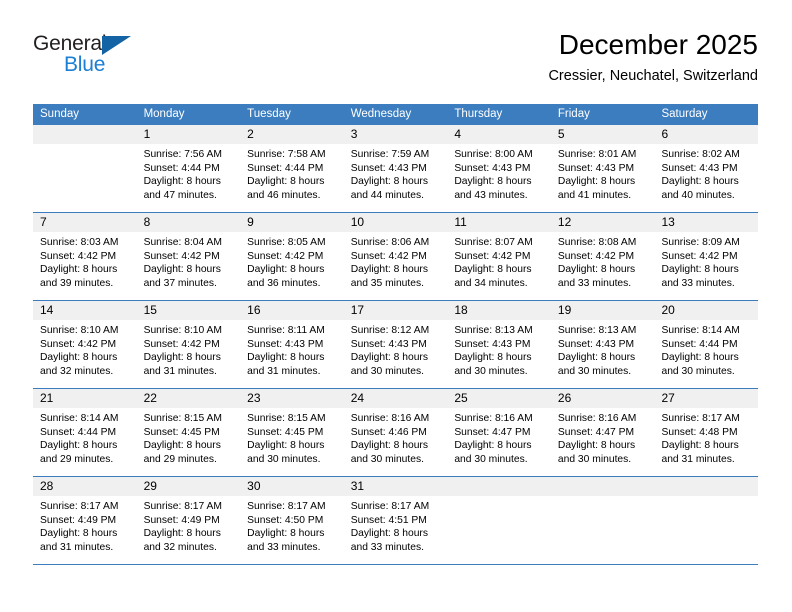 The height and width of the screenshot is (612, 792). I want to click on day-detail-line: Sunrise: 8:11 AM, so click(286, 330).